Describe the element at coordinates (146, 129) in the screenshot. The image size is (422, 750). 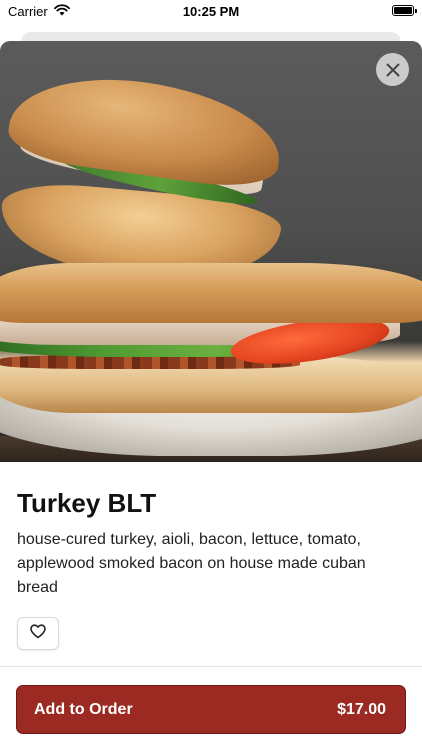
I see `photo-back-bun-top` at that location.